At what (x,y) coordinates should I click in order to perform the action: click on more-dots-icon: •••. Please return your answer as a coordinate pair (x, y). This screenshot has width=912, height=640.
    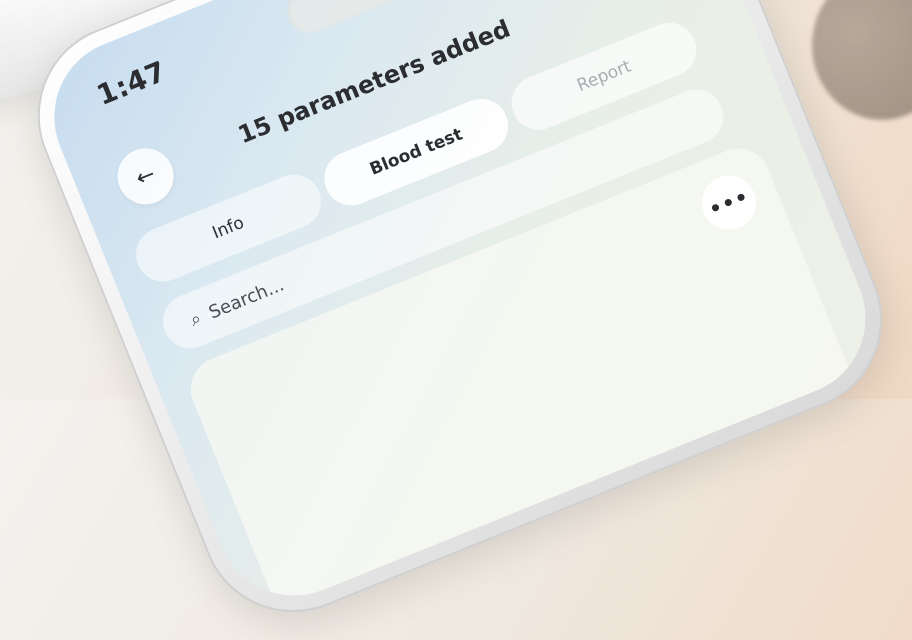
    Looking at the image, I should click on (729, 202).